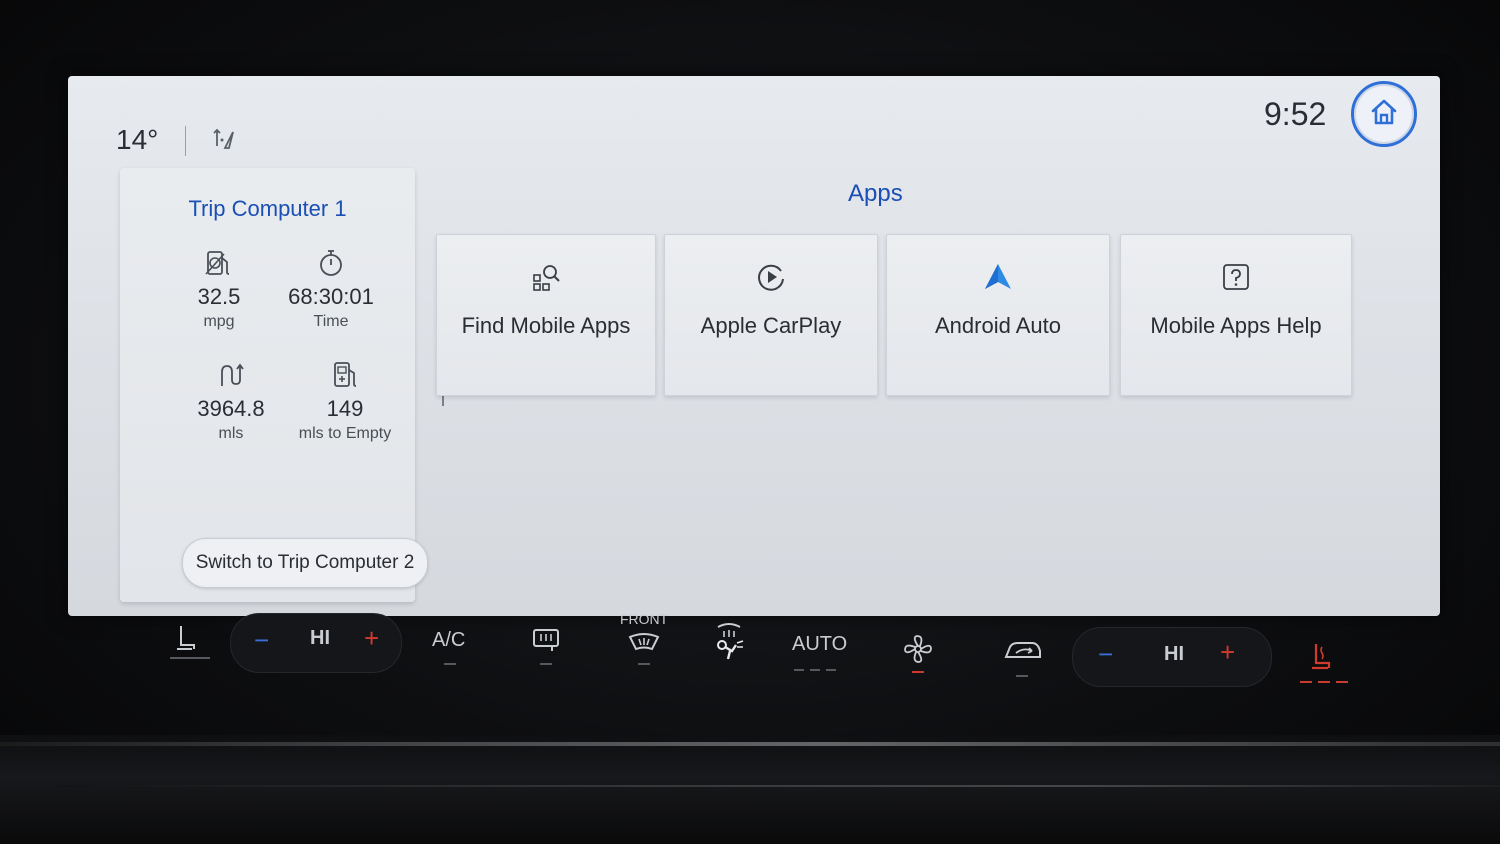  What do you see at coordinates (261, 640) in the screenshot?
I see `driver-temp-minus-button: −` at bounding box center [261, 640].